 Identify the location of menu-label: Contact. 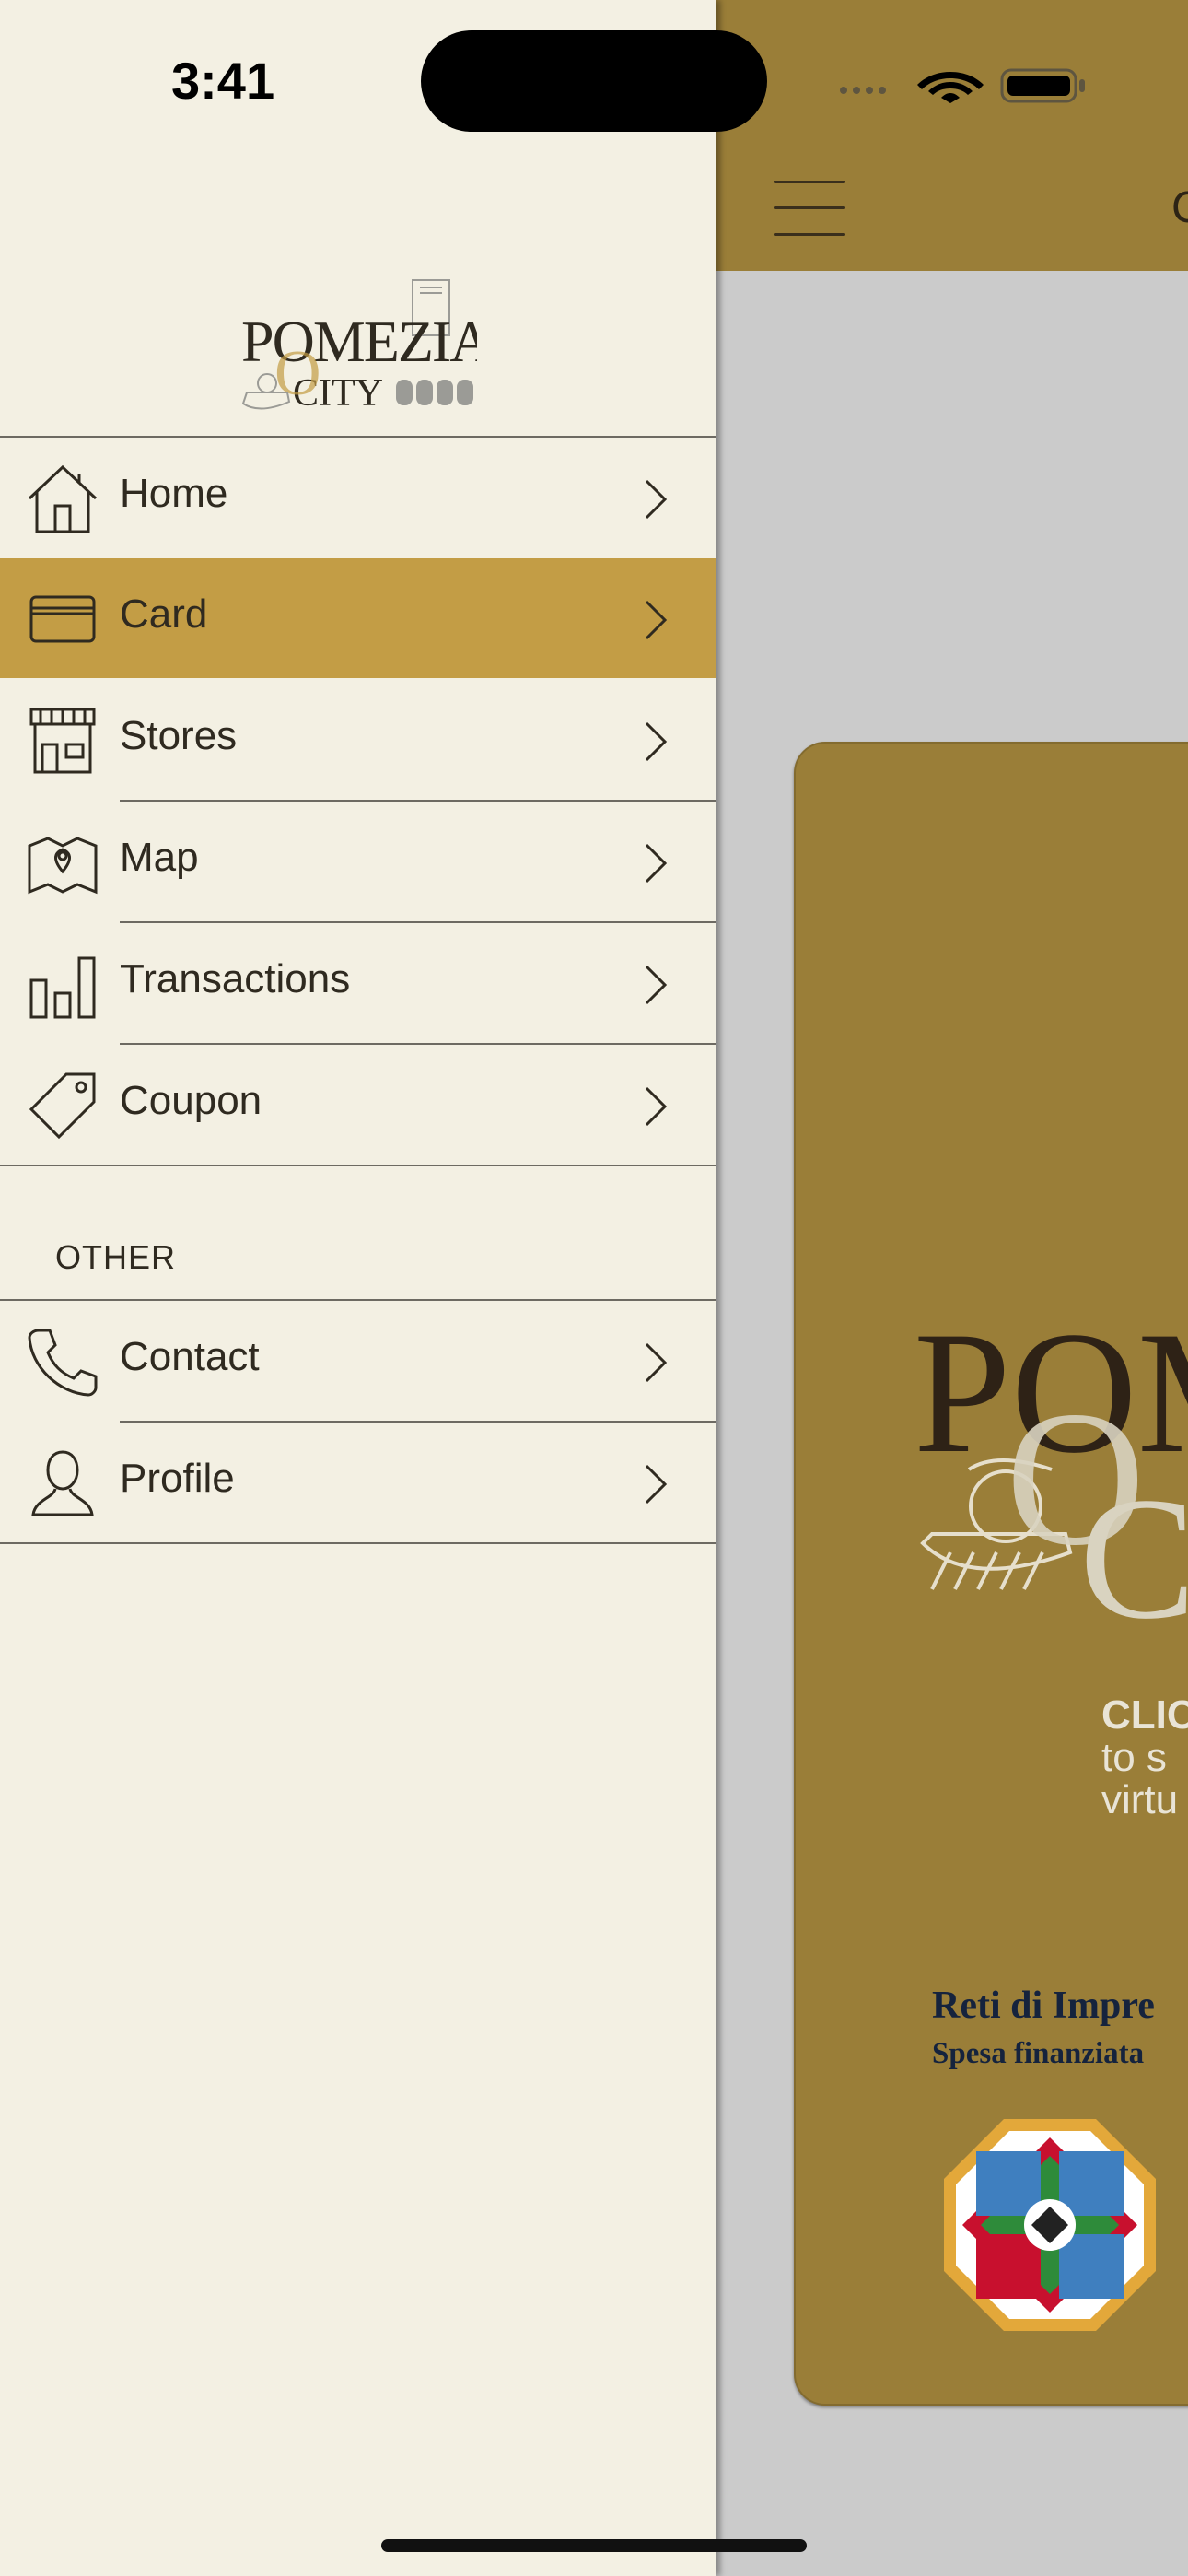
(190, 1356).